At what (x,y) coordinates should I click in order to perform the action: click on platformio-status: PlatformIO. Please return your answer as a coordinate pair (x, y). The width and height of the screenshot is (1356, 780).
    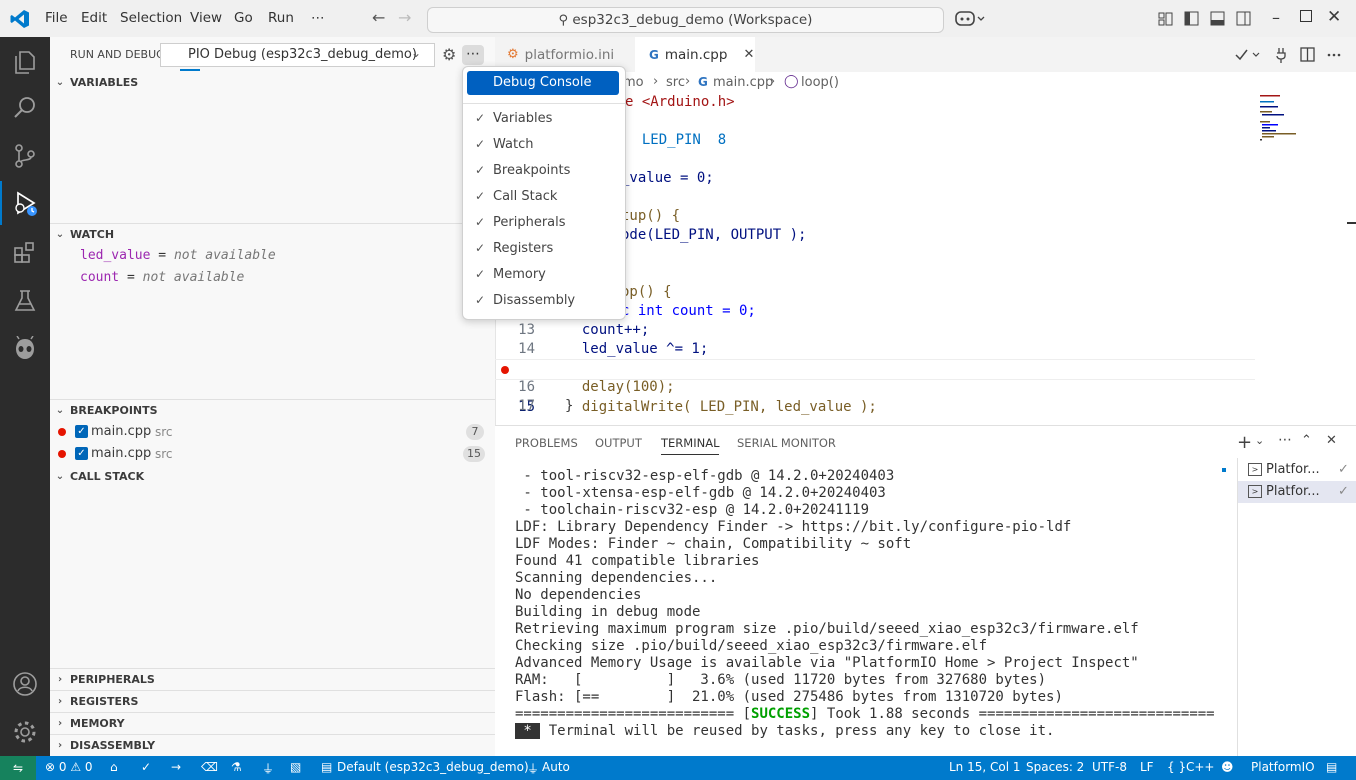
    Looking at the image, I should click on (1283, 767).